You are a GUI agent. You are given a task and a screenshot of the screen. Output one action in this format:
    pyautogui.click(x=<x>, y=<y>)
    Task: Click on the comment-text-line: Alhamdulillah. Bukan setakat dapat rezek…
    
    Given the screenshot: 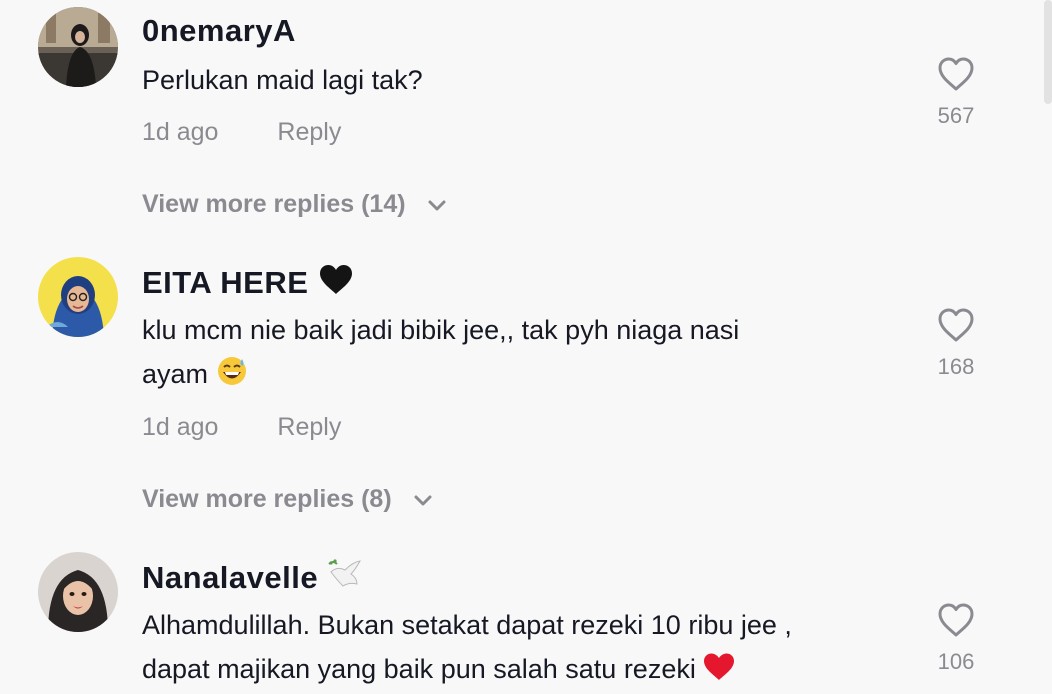 What is the action you would take?
    pyautogui.click(x=467, y=625)
    